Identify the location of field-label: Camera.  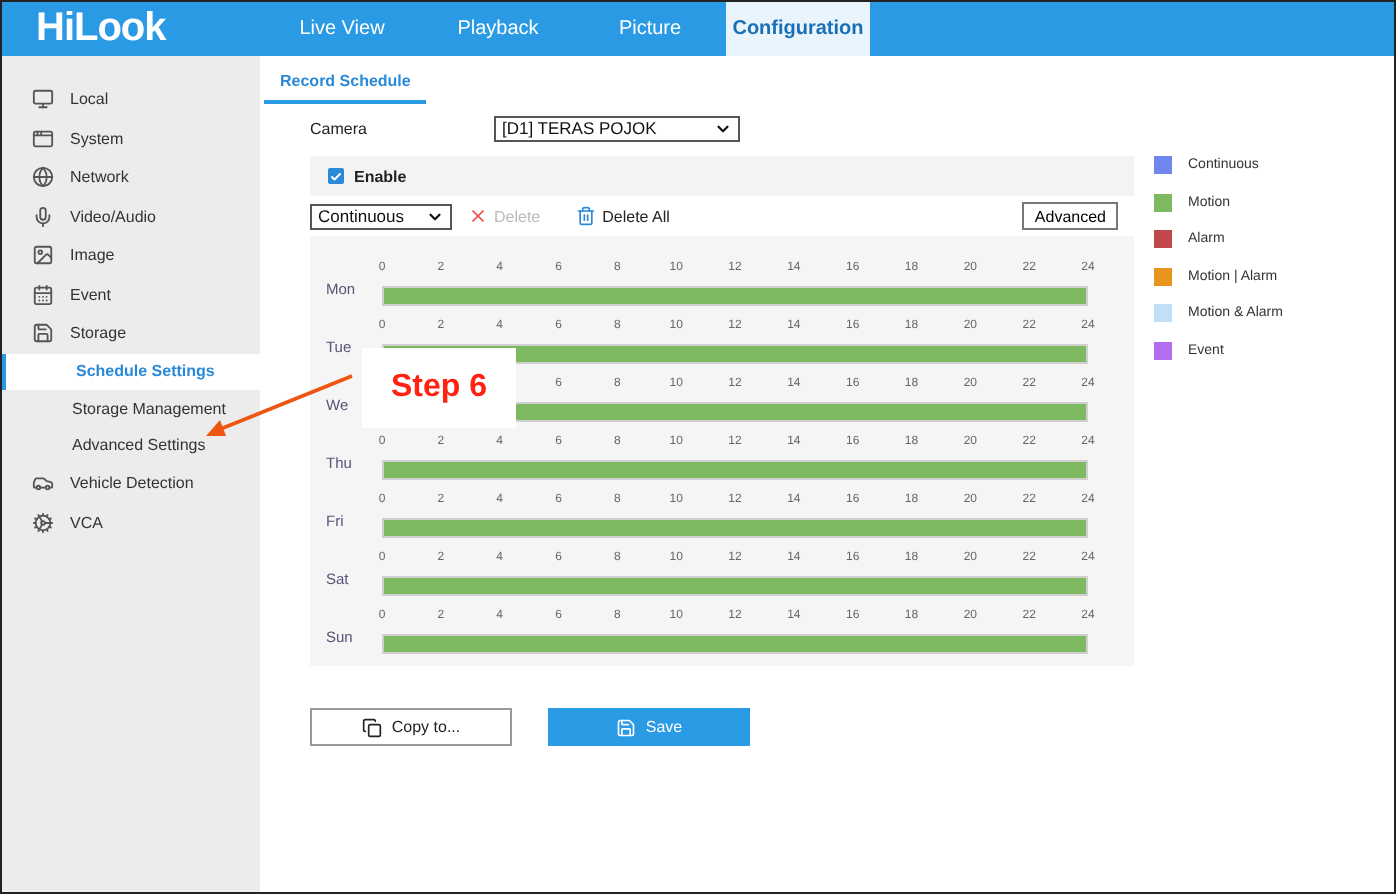
(339, 128).